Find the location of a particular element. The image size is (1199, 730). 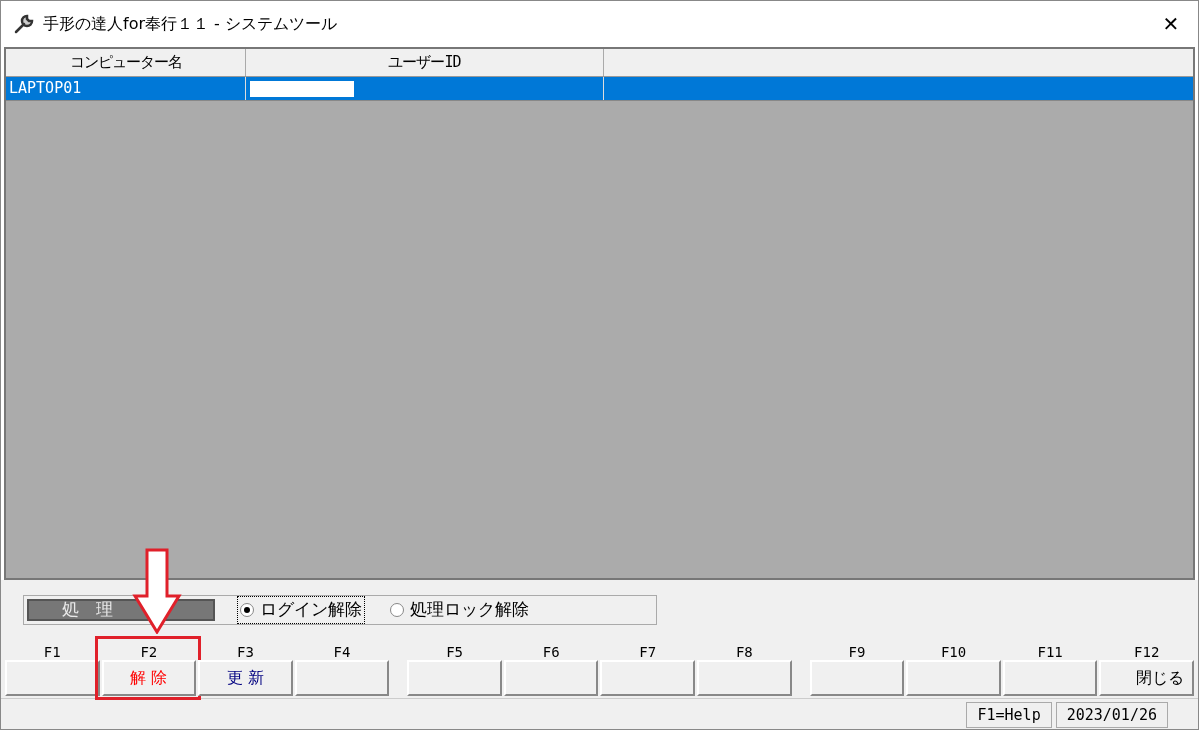

arrow-icon is located at coordinates (156, 591).